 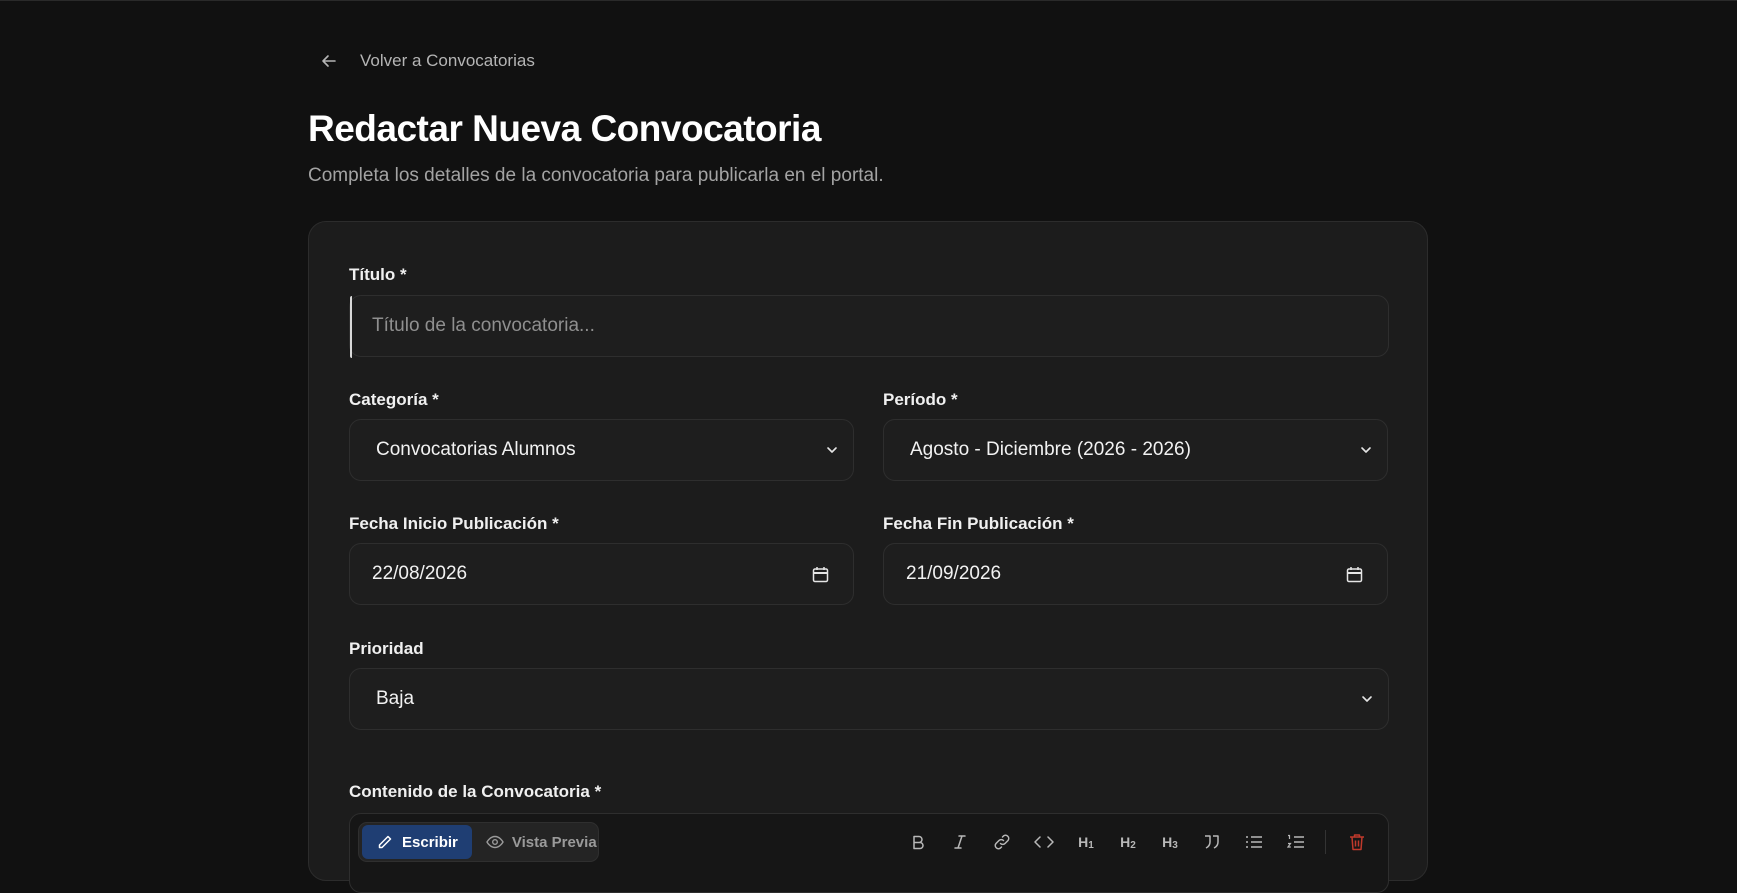 What do you see at coordinates (601, 450) in the screenshot?
I see `categoria-select: Convocatorias Alumnos` at bounding box center [601, 450].